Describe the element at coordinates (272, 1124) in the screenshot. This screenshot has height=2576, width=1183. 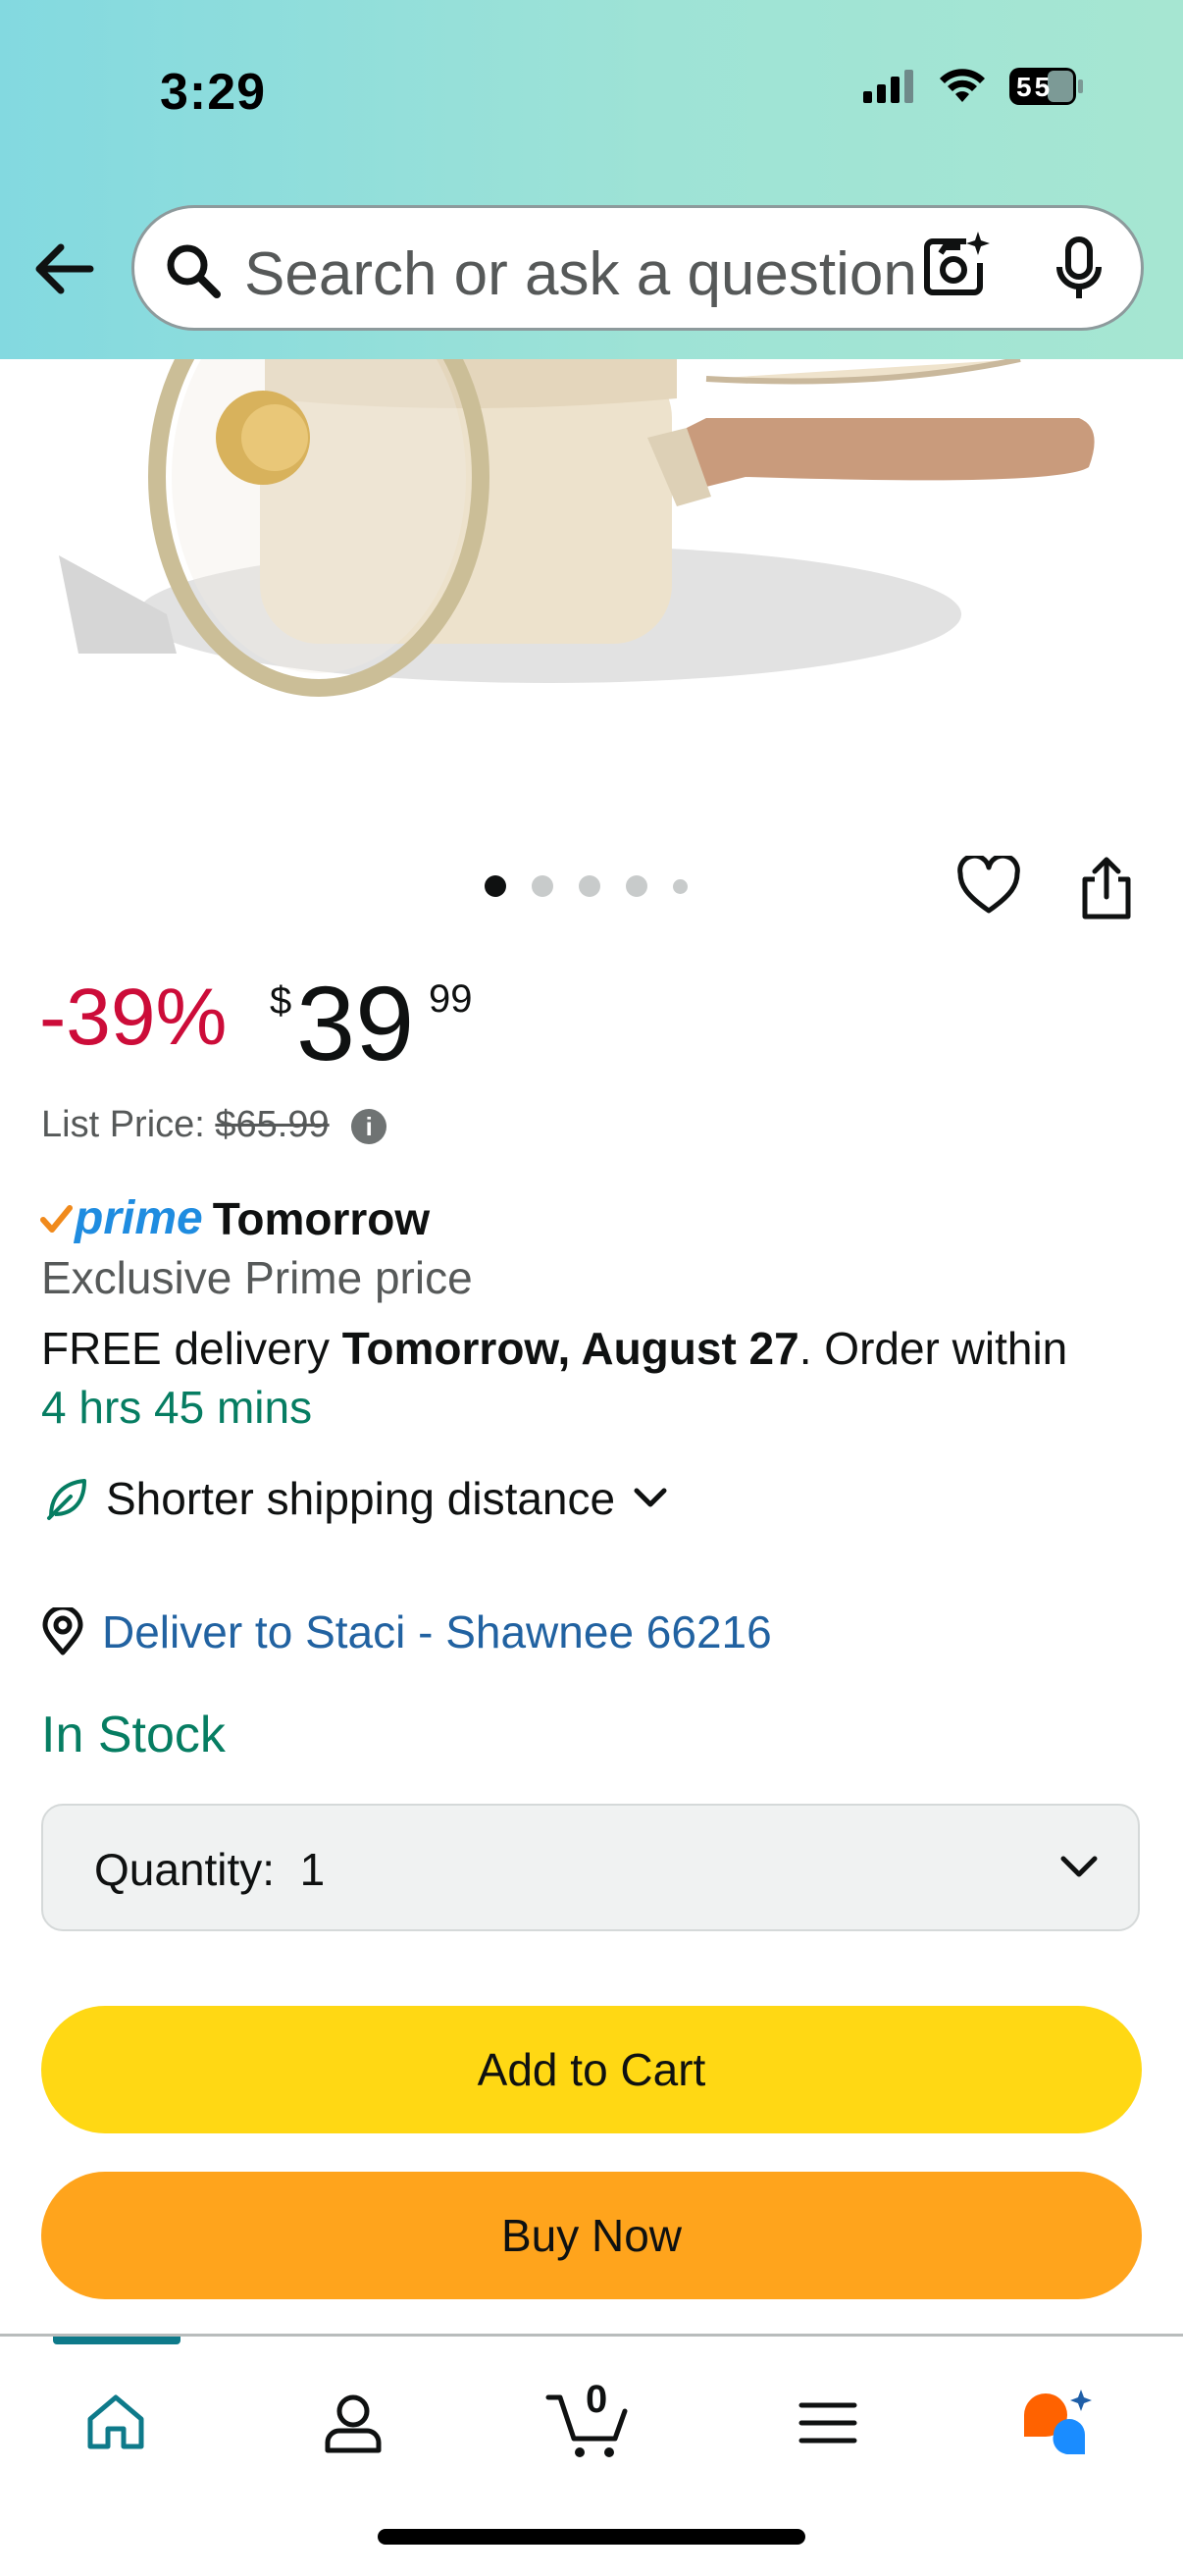
I see `list-price-value: $65.99` at that location.